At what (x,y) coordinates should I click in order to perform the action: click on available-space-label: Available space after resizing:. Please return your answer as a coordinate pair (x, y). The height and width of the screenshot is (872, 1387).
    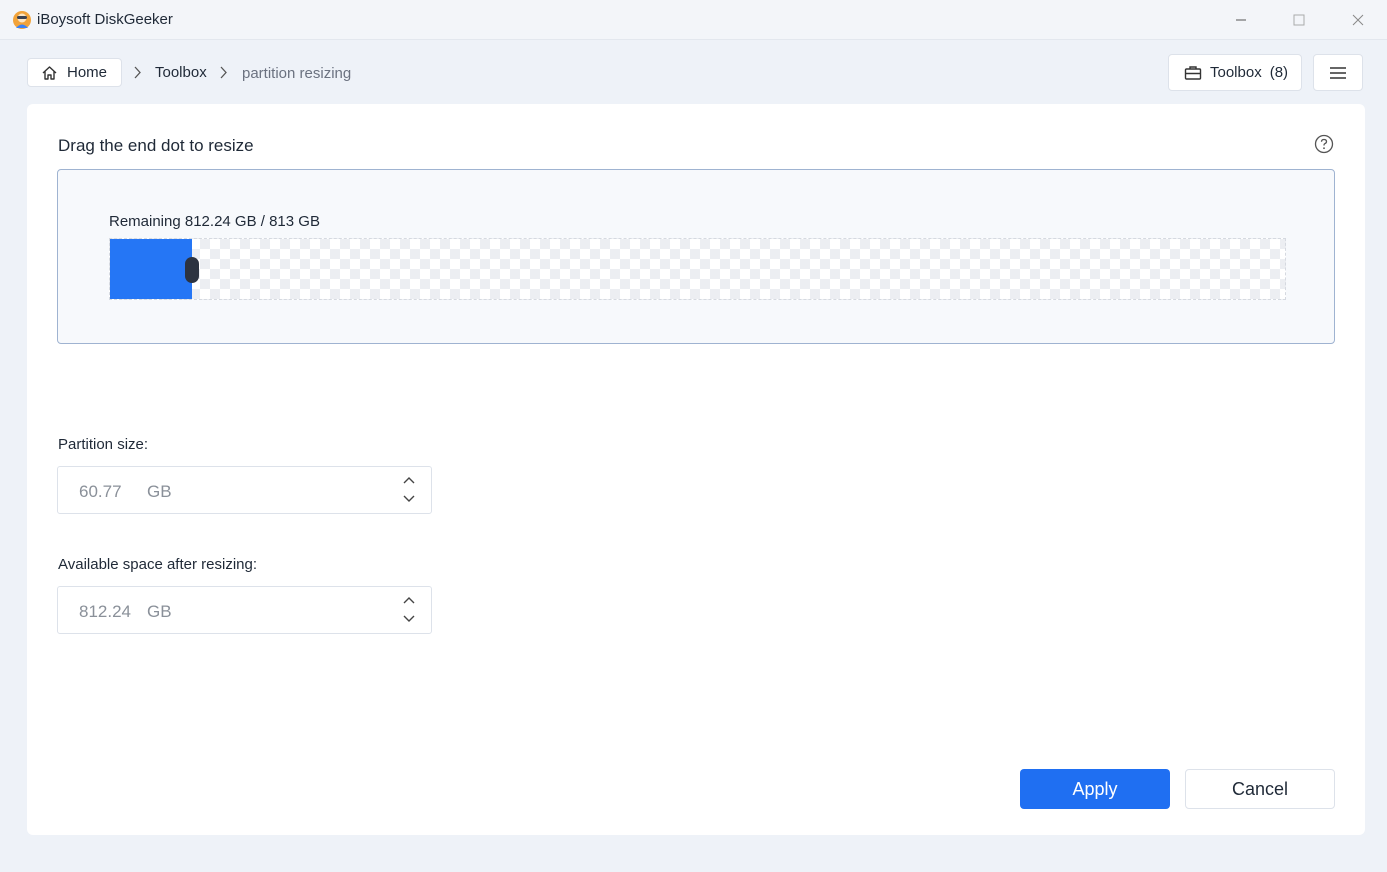
    Looking at the image, I should click on (157, 564).